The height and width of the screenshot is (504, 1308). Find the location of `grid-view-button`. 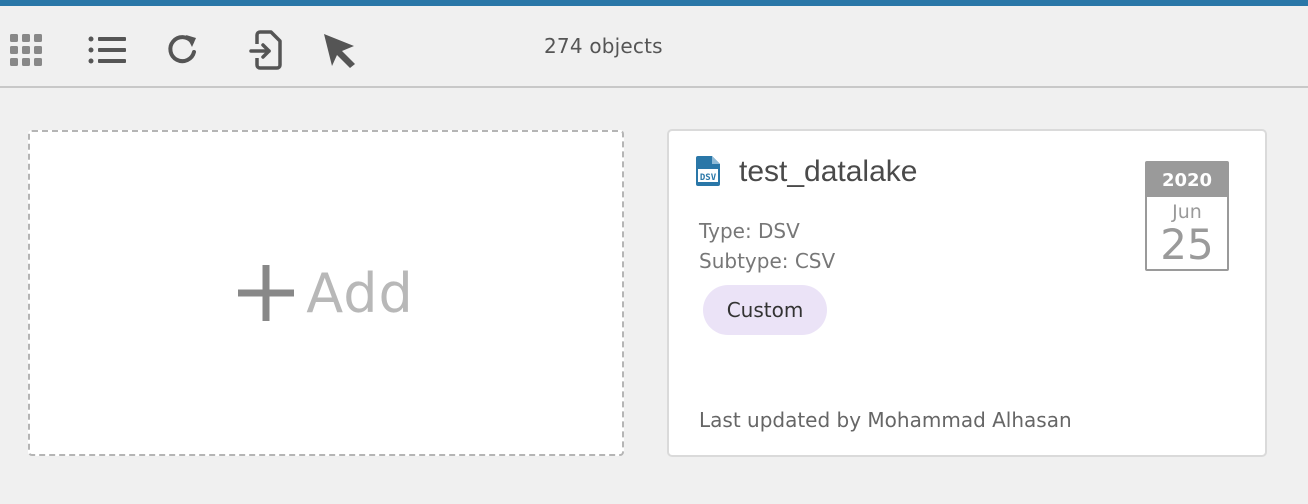

grid-view-button is located at coordinates (26, 50).